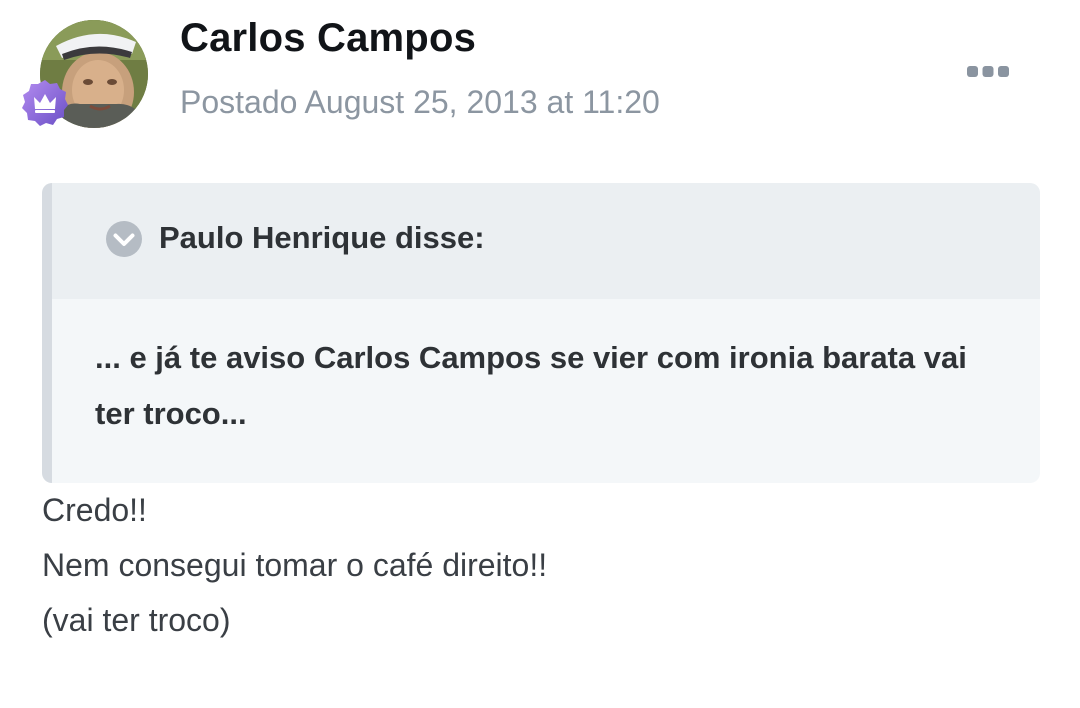 Image resolution: width=1080 pixels, height=708 pixels. What do you see at coordinates (47, 333) in the screenshot?
I see `quote-left-border` at bounding box center [47, 333].